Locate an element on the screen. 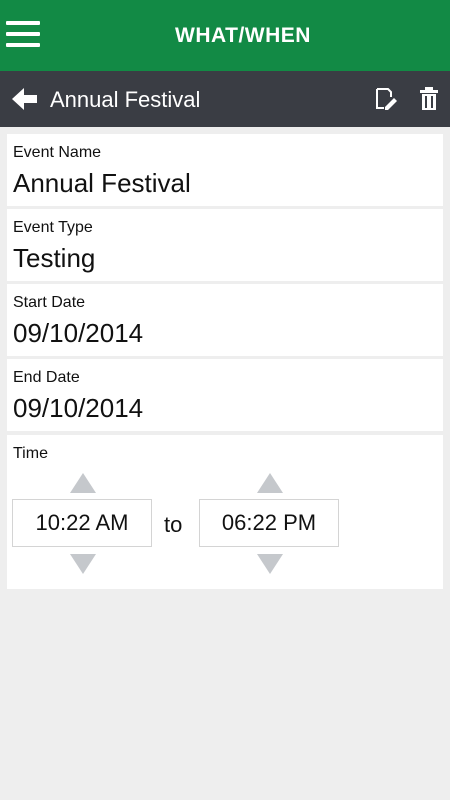  app-header: WHAT/WHEN is located at coordinates (225, 35).